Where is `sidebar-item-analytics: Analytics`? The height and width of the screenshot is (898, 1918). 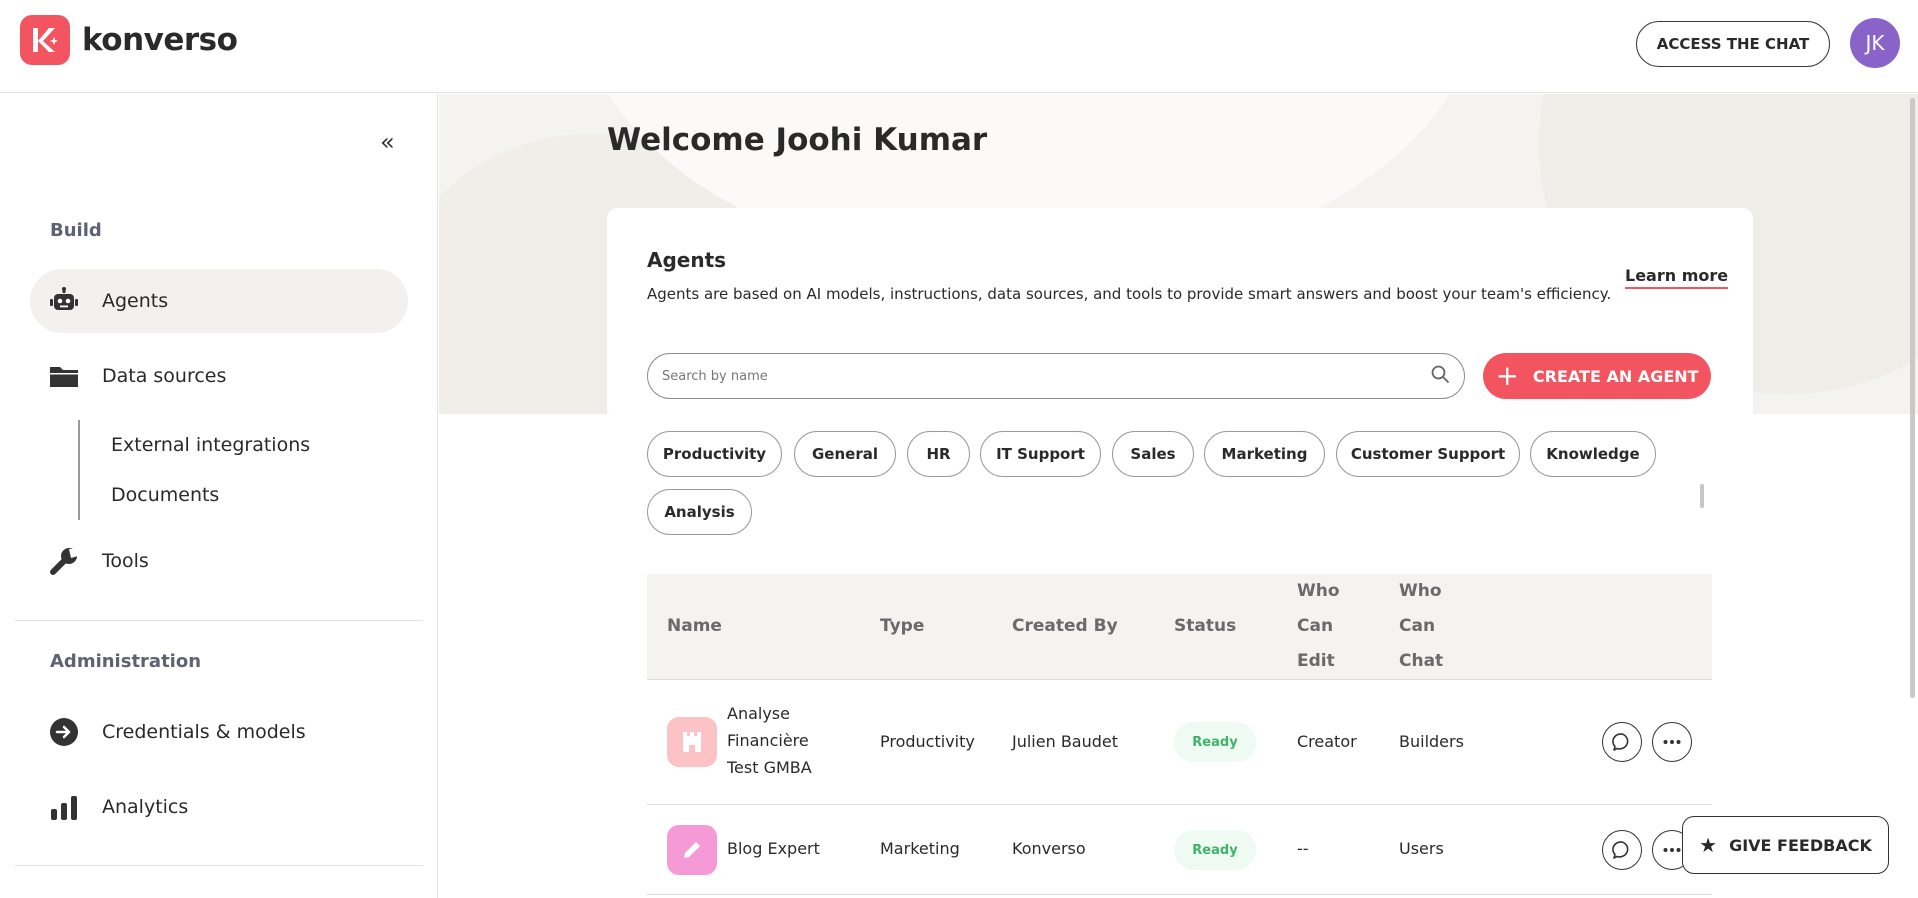 sidebar-item-analytics: Analytics is located at coordinates (219, 807).